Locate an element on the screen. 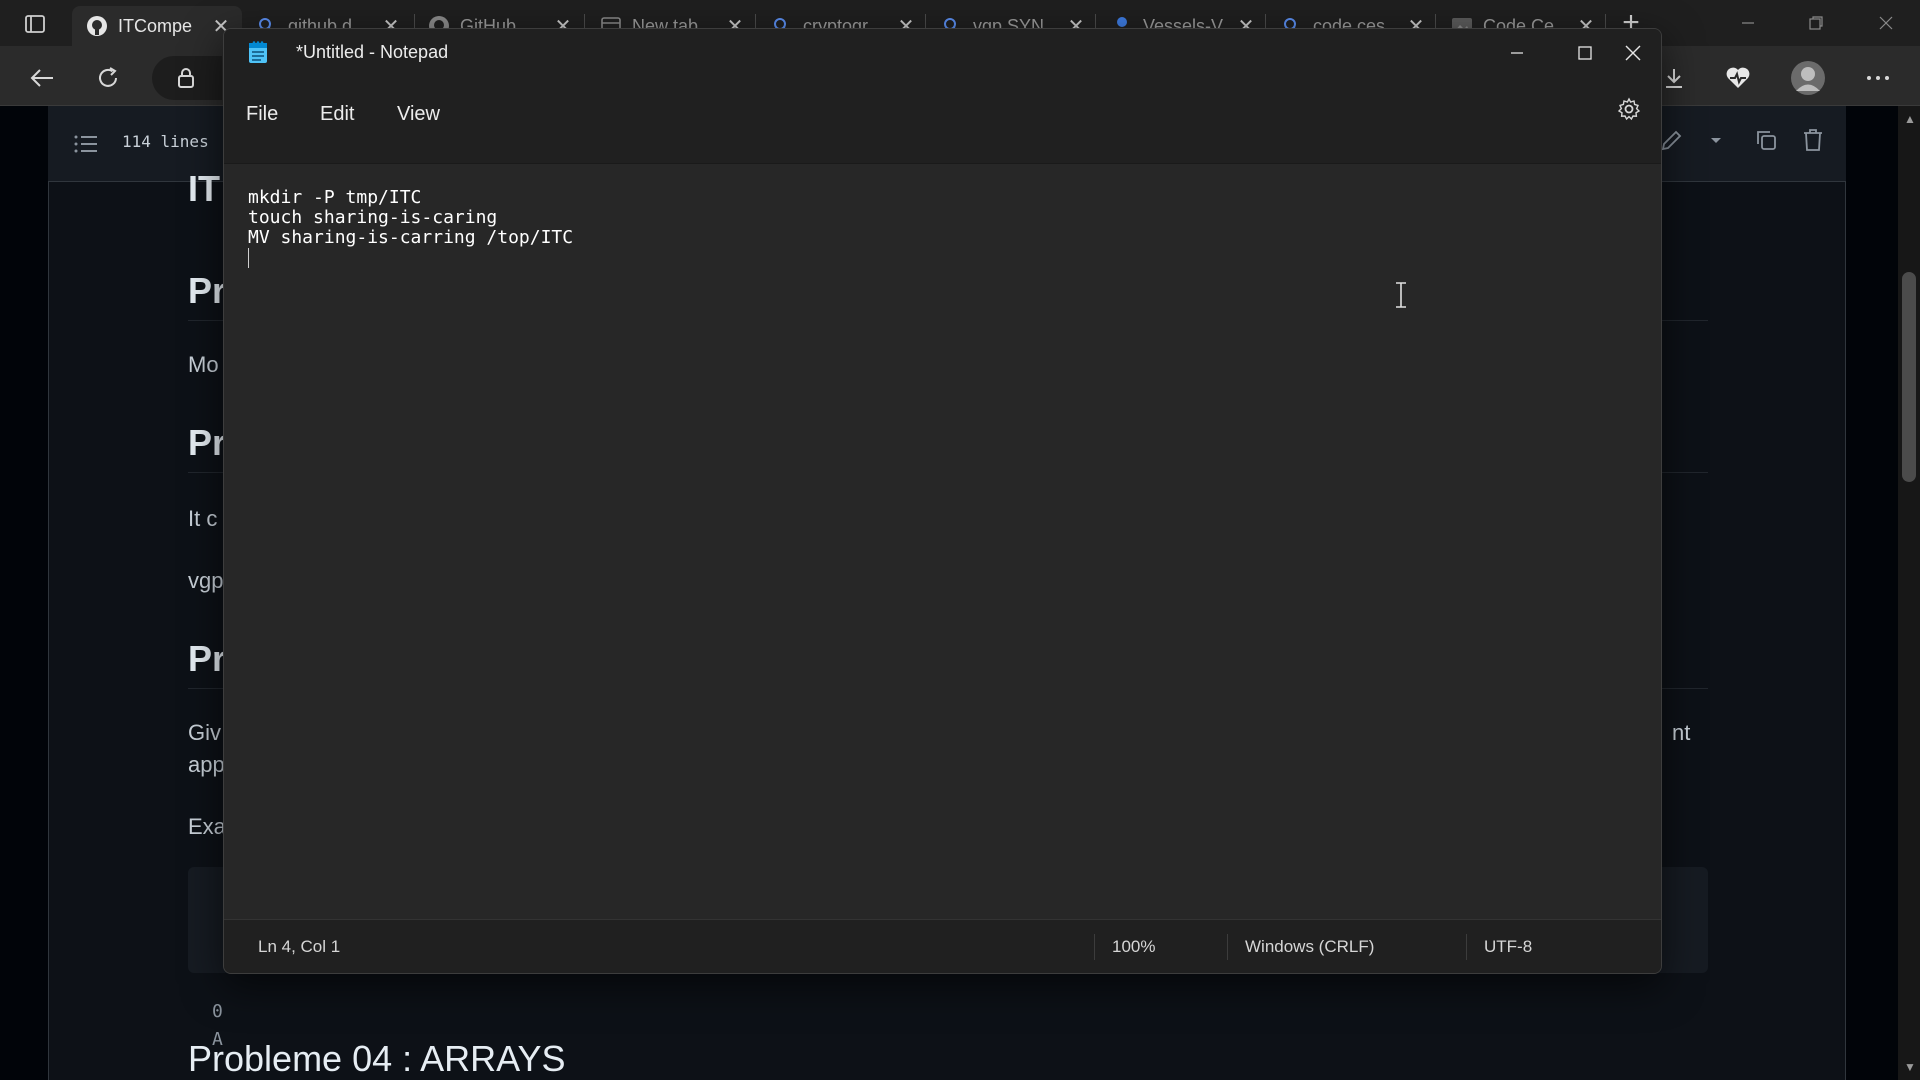  maximize-icon is located at coordinates (1585, 53).